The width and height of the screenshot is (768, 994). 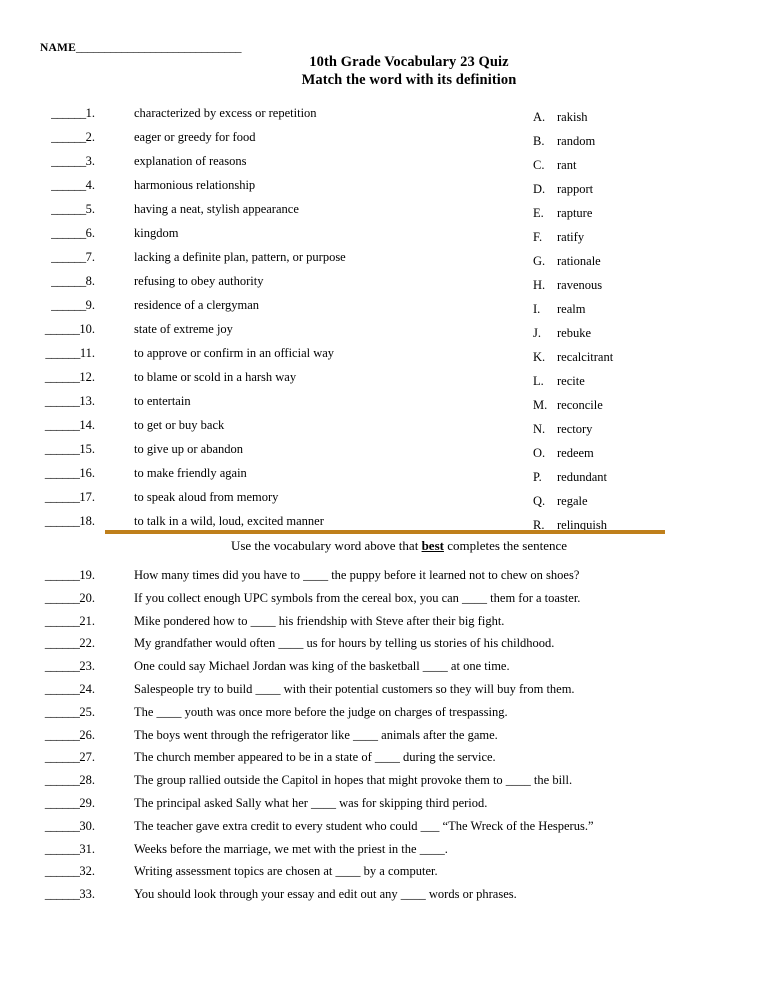 I want to click on fill-in-heading-text-after: completes the sentence, so click(x=505, y=545).